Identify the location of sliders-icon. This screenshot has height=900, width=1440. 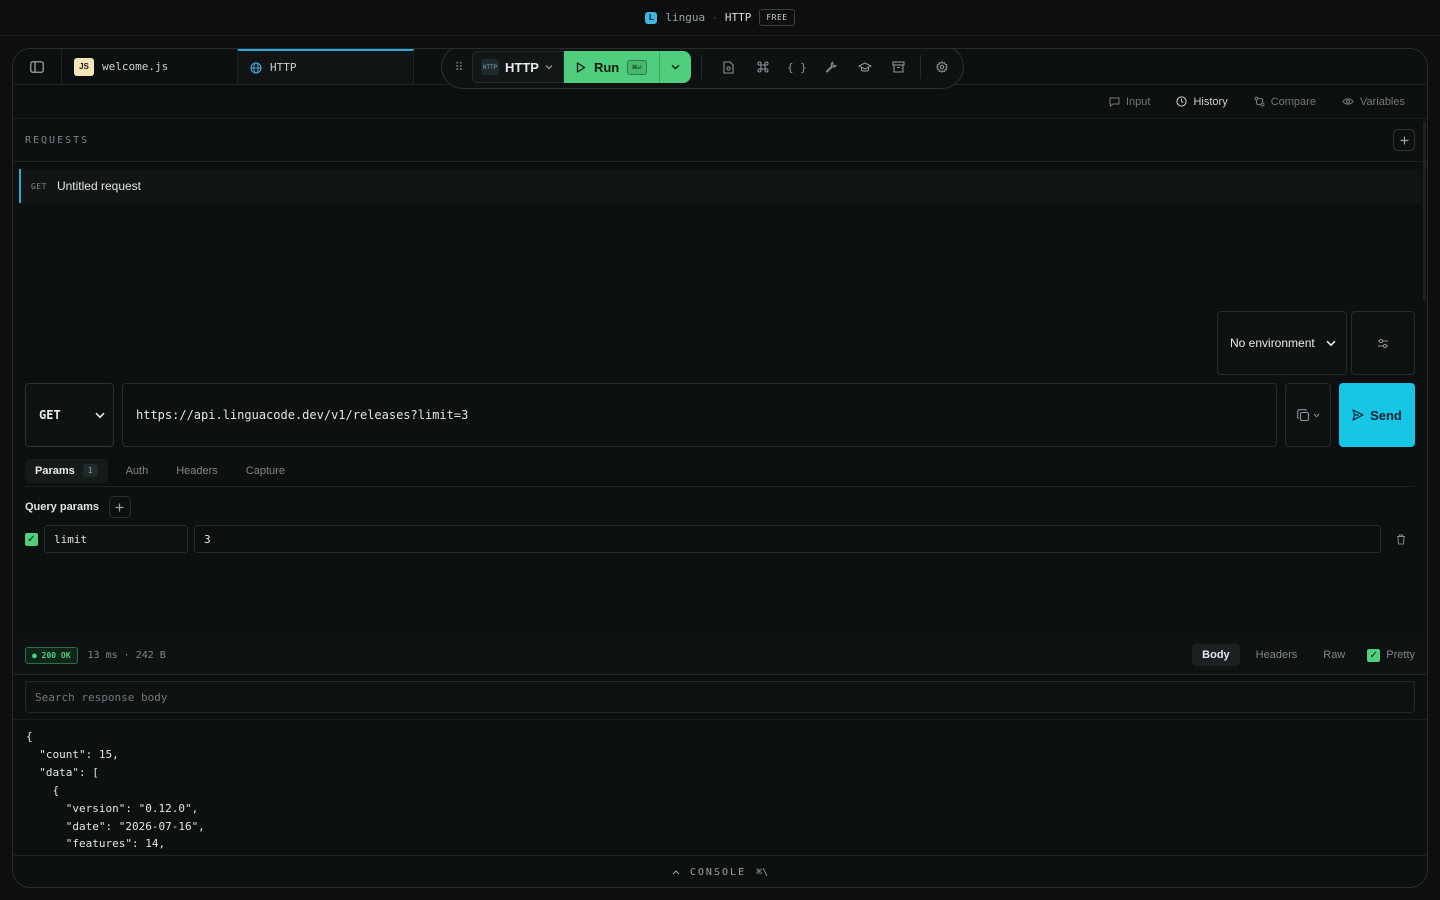
(1383, 343).